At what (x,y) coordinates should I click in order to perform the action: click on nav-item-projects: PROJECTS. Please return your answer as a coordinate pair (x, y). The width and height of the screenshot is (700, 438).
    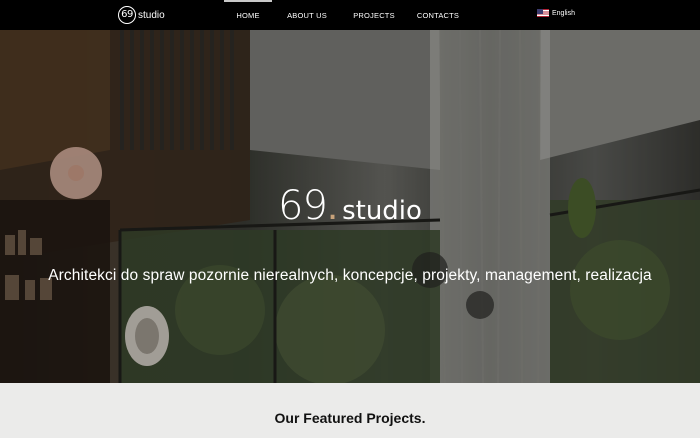
    Looking at the image, I should click on (374, 15).